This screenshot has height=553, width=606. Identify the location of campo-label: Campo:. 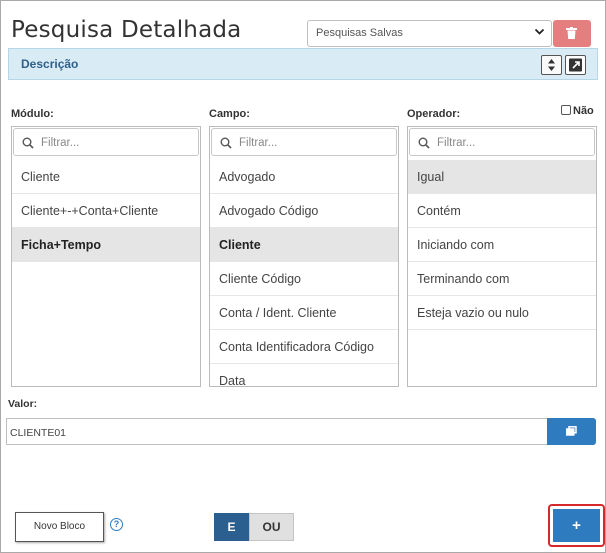
(229, 114).